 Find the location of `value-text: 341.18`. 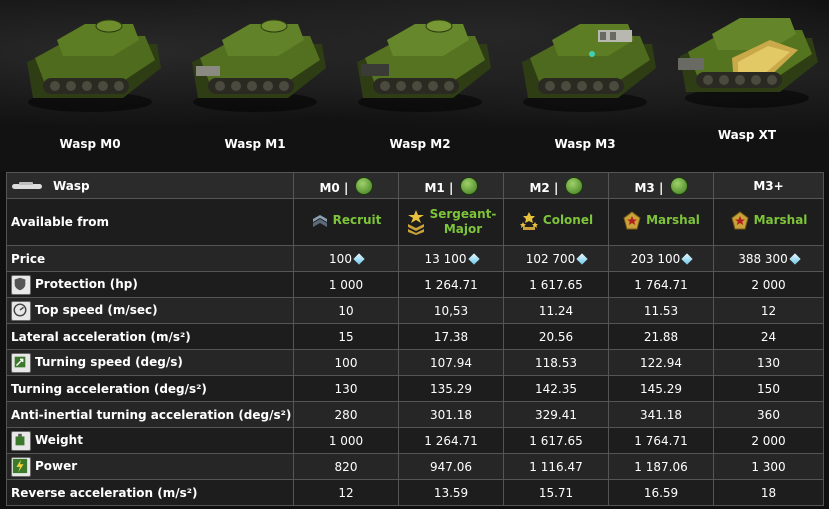

value-text: 341.18 is located at coordinates (661, 414).